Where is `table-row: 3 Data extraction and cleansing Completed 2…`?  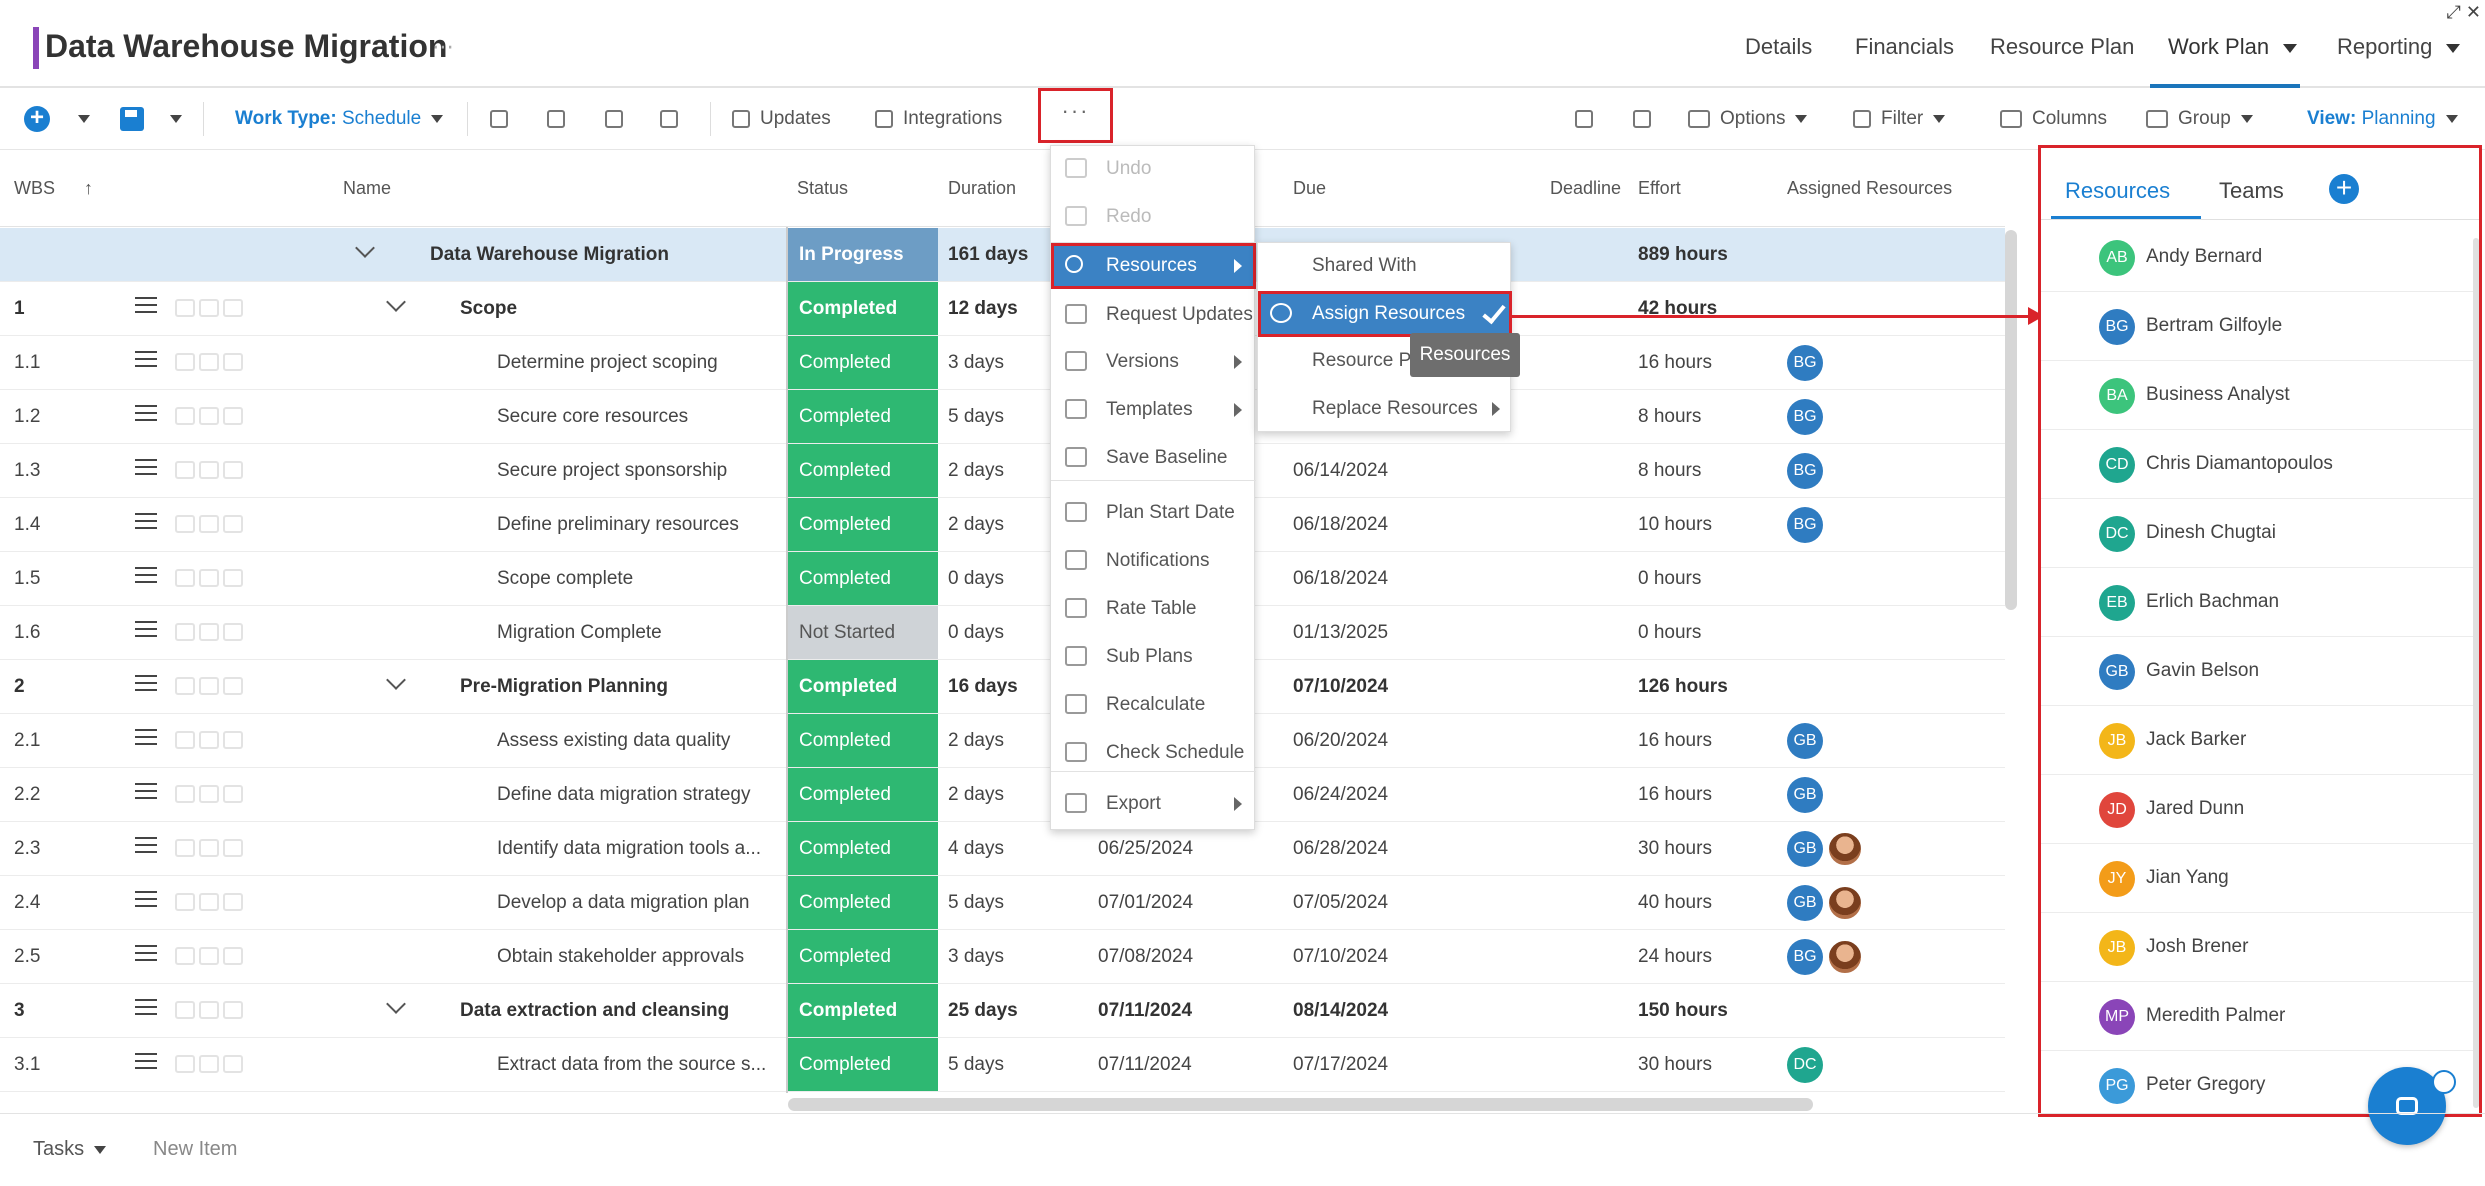 table-row: 3 Data extraction and cleansing Completed 2… is located at coordinates (1002, 1011).